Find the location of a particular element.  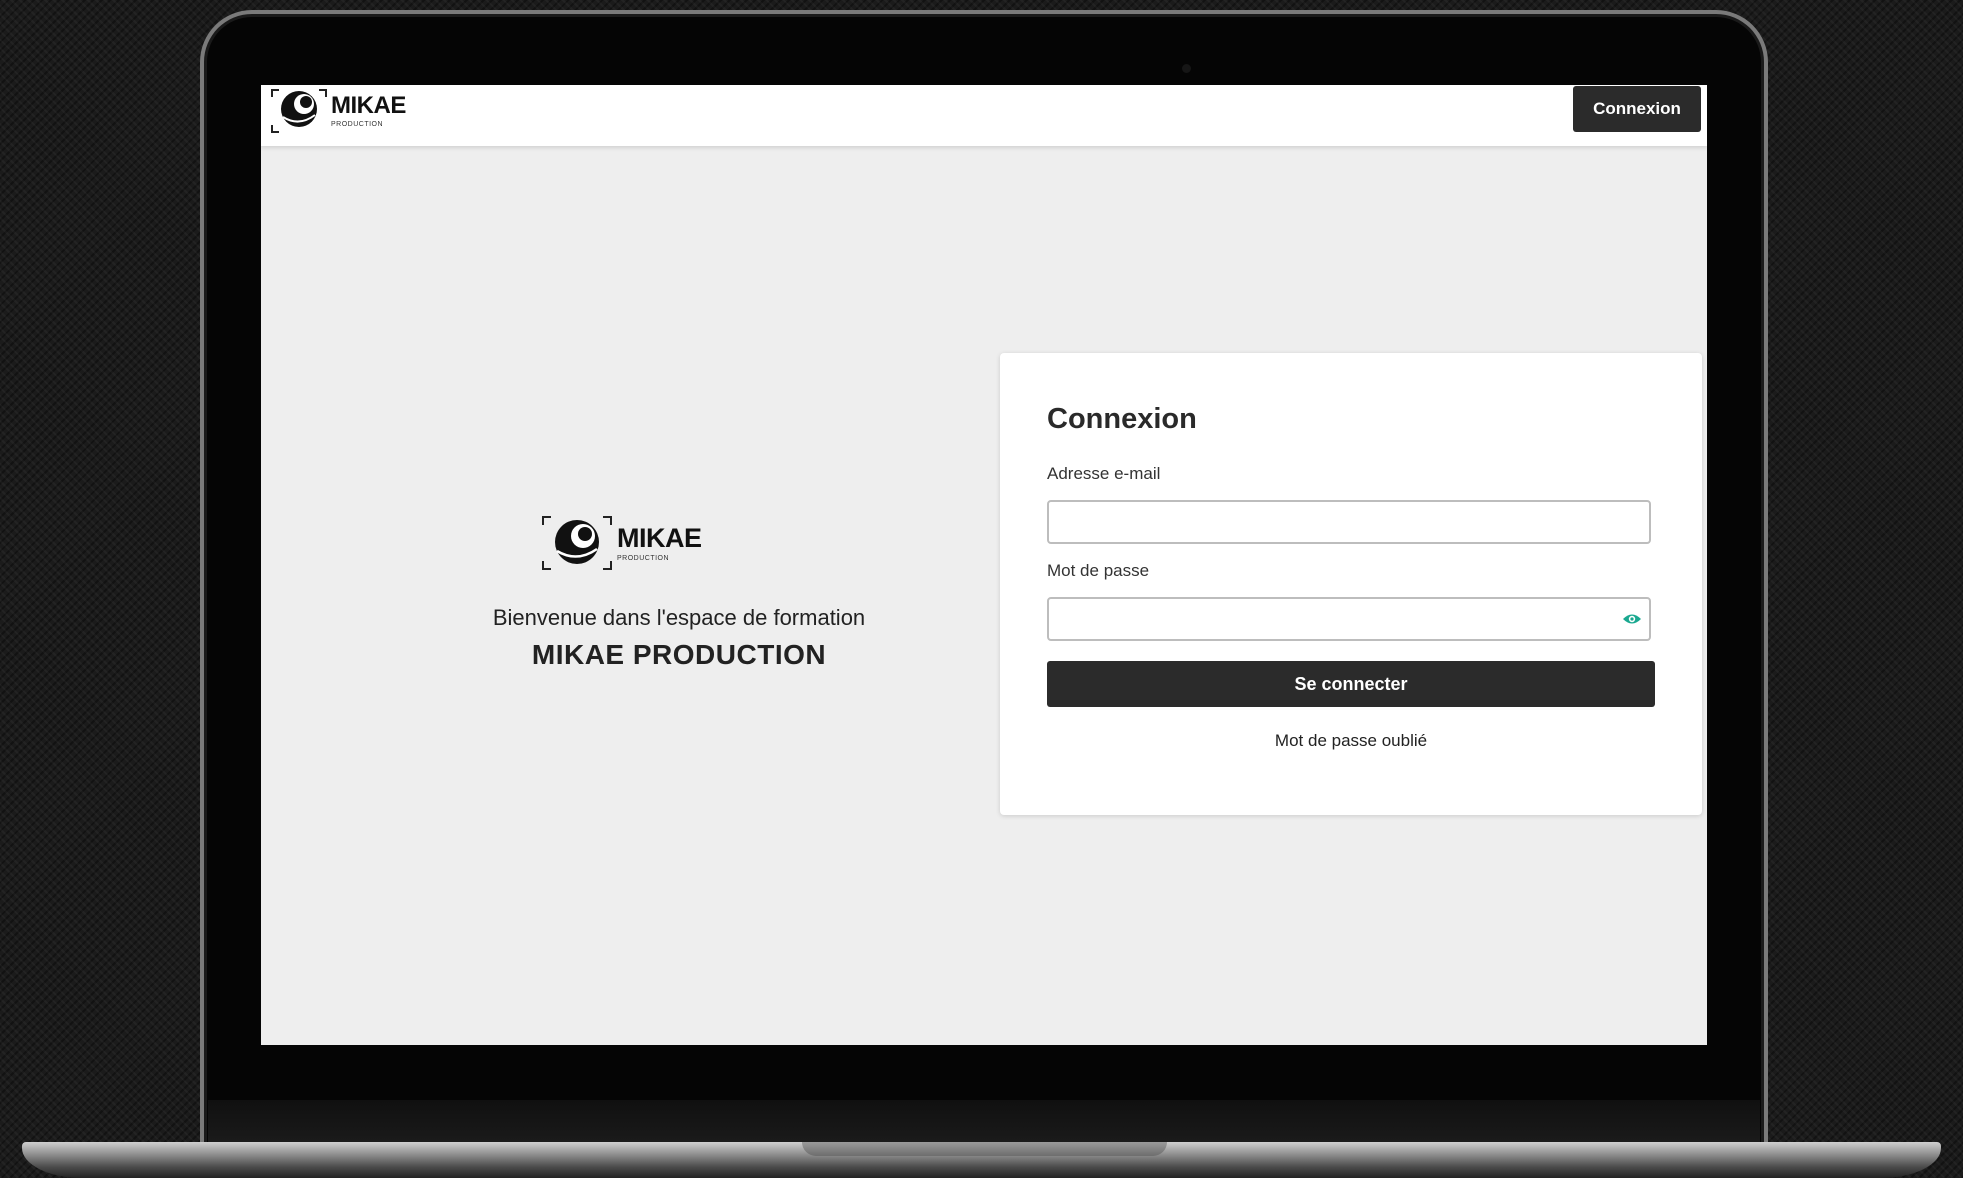

top-navbar: MIKAE PRODUCTION Connexion is located at coordinates (984, 115).